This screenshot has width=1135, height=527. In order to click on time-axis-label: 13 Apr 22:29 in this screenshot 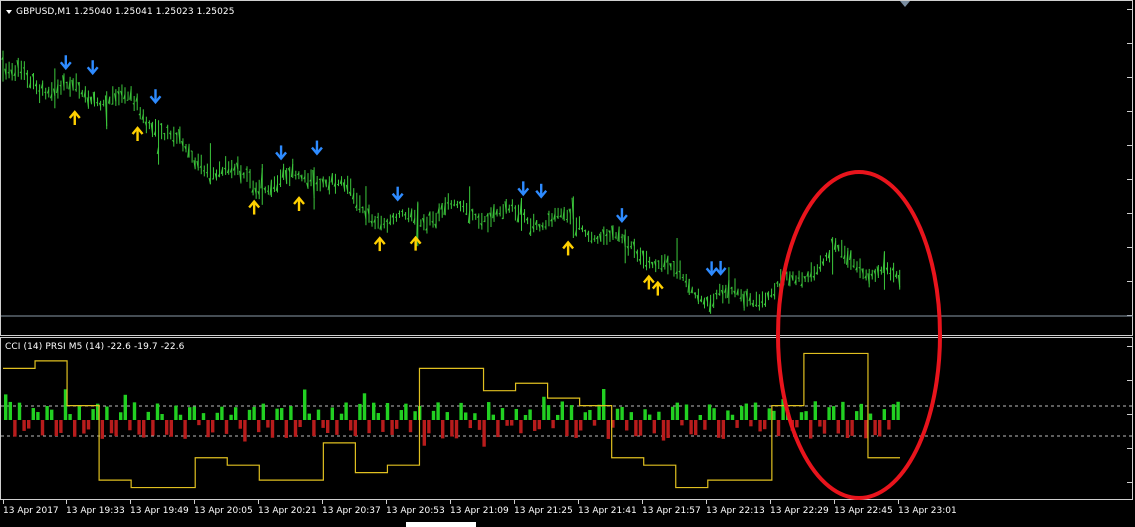, I will do `click(799, 511)`.